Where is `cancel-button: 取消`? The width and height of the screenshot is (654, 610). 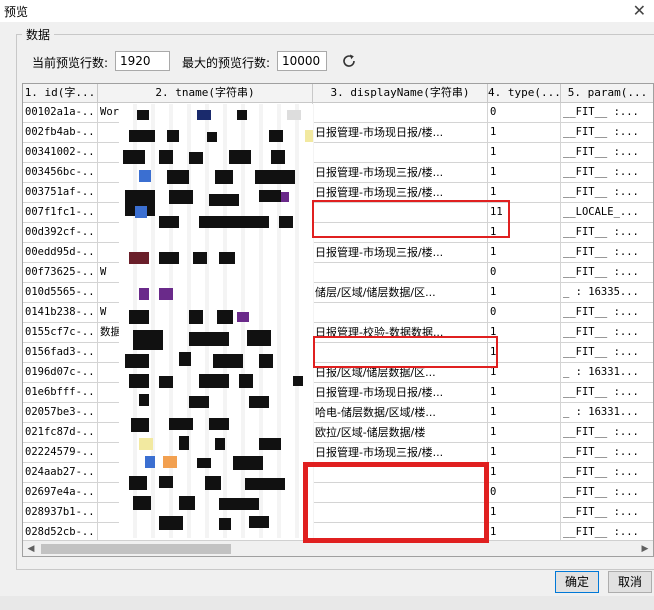
cancel-button: 取消 is located at coordinates (630, 582).